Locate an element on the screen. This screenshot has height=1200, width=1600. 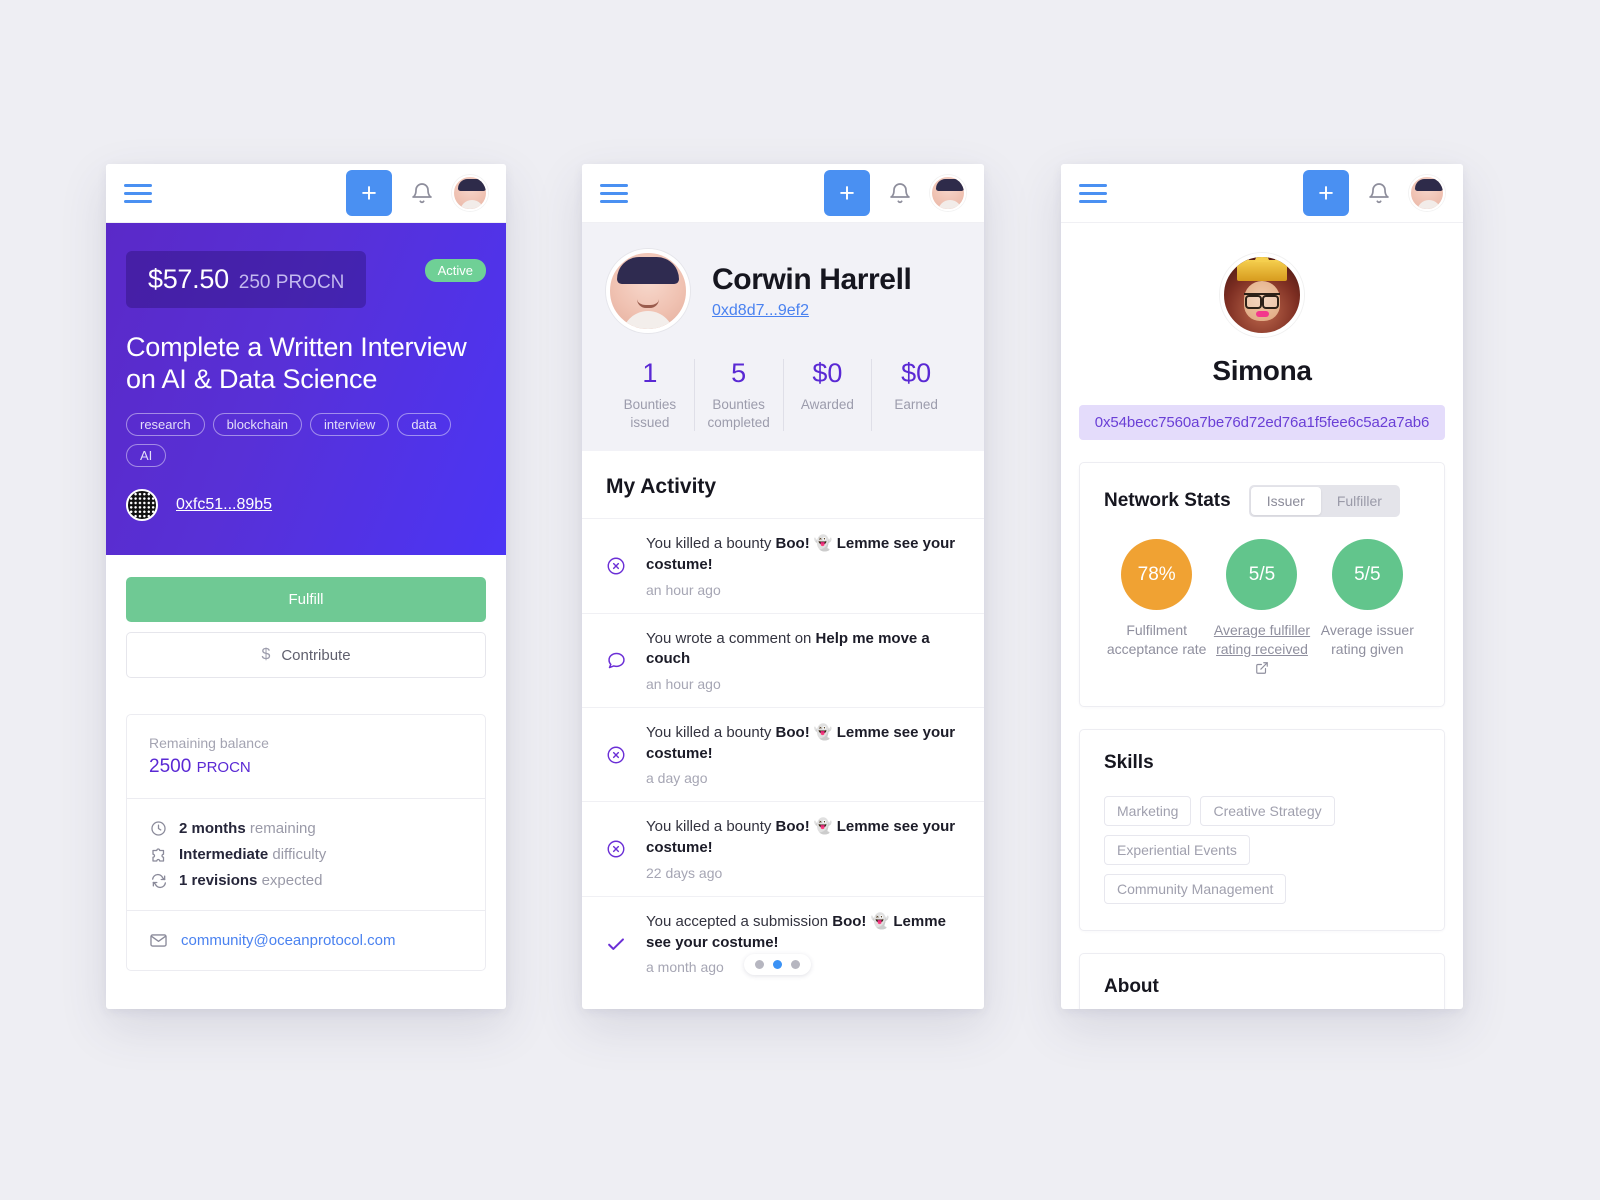
user-avatar-wrap is located at coordinates (1262, 295).